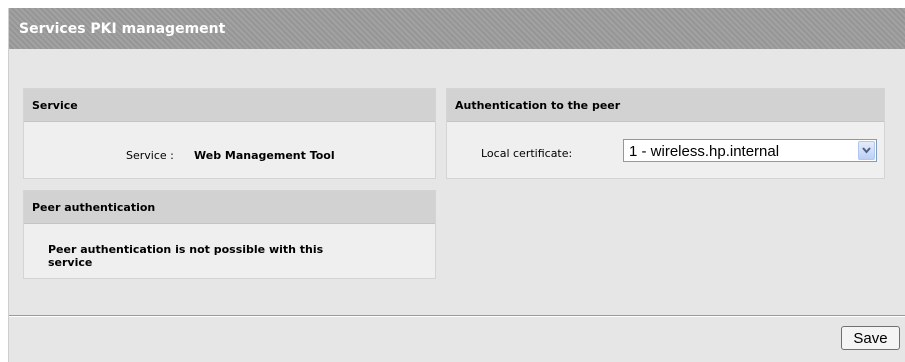  I want to click on auth-peer-panel-header: Authentication to the peer, so click(665, 105).